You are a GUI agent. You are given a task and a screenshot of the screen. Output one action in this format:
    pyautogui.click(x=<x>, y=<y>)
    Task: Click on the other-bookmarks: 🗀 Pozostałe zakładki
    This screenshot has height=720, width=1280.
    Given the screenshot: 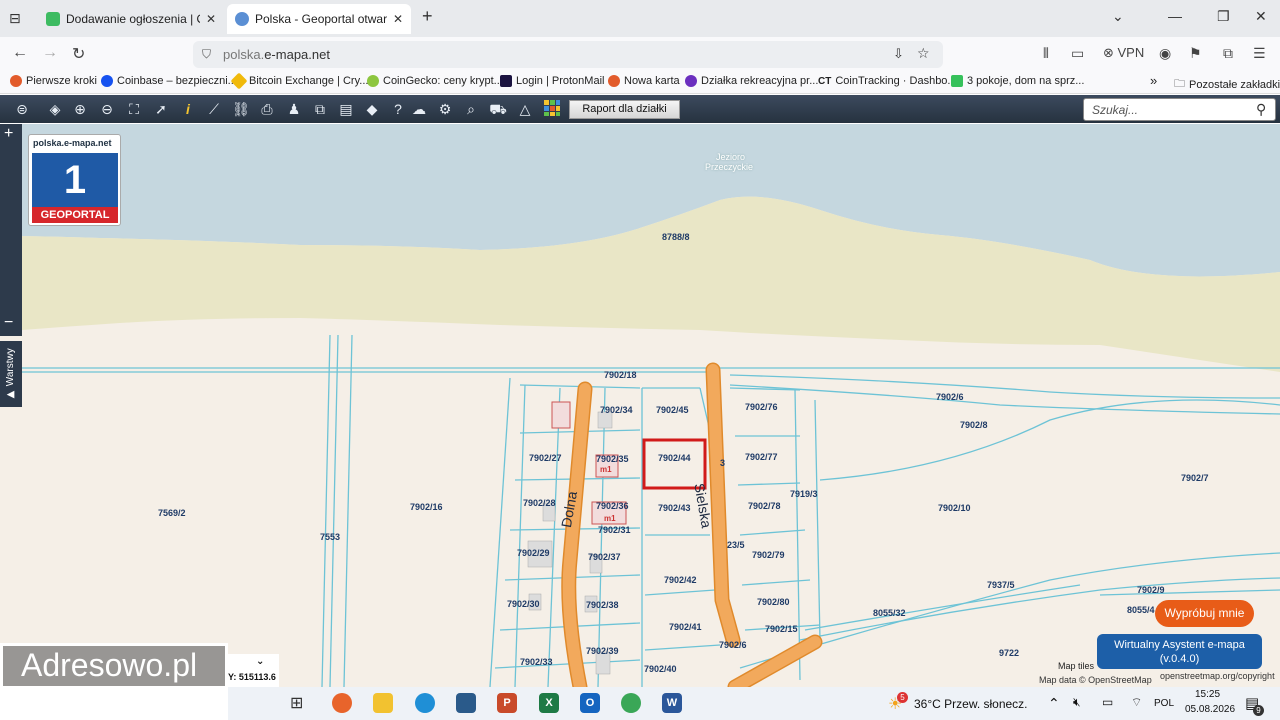 What is the action you would take?
    pyautogui.click(x=1227, y=84)
    